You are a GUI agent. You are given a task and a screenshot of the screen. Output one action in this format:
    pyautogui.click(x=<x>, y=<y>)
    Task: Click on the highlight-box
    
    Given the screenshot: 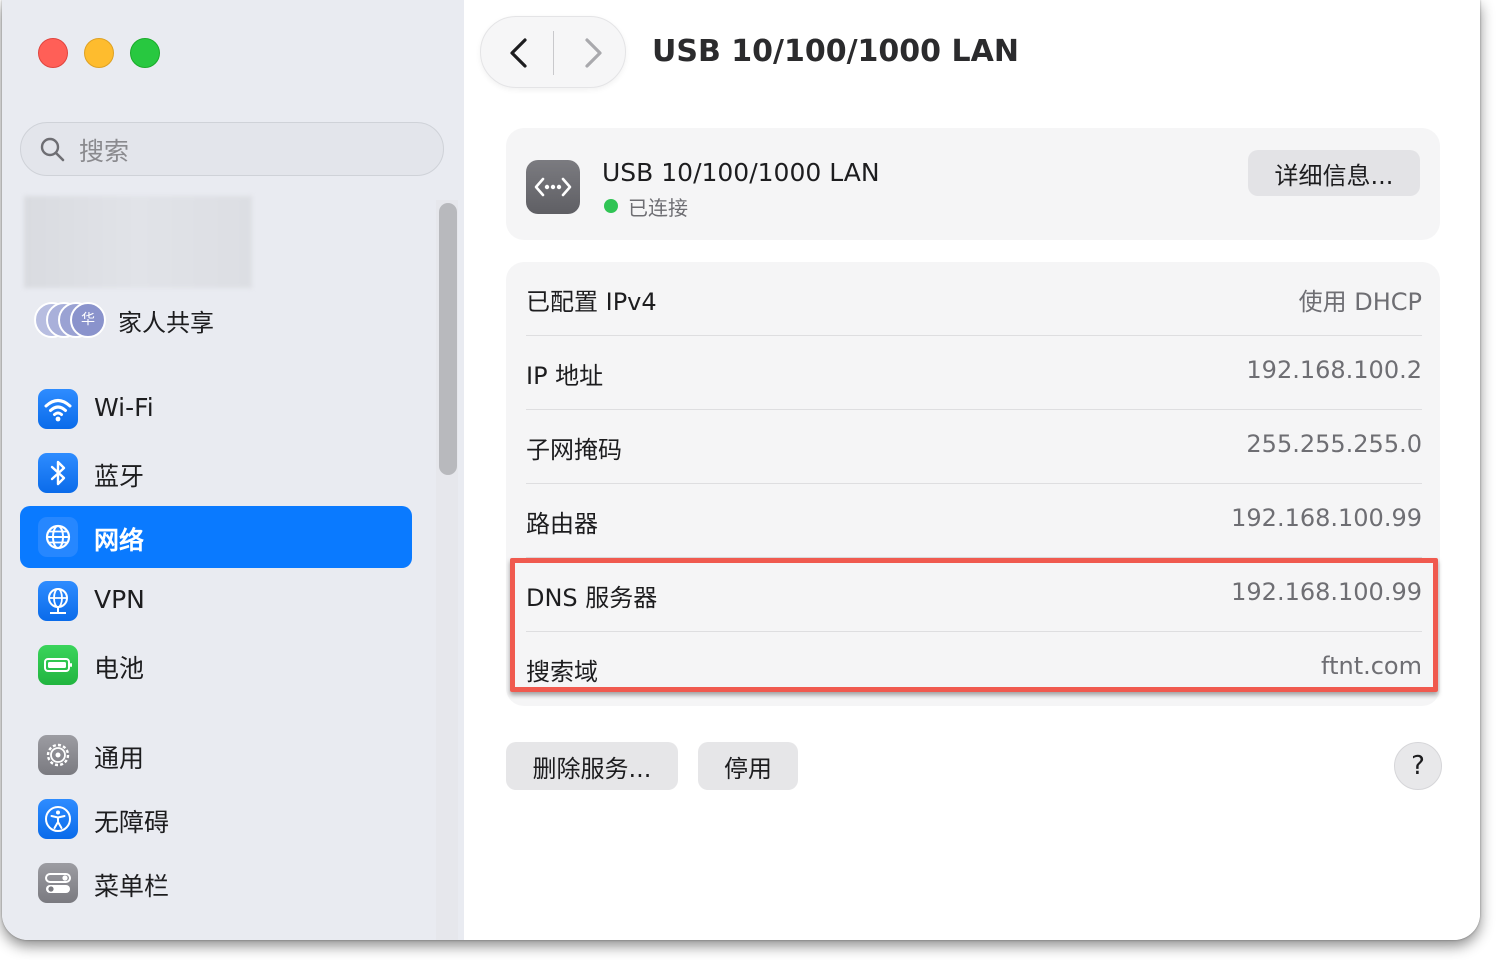 What is the action you would take?
    pyautogui.click(x=974, y=625)
    